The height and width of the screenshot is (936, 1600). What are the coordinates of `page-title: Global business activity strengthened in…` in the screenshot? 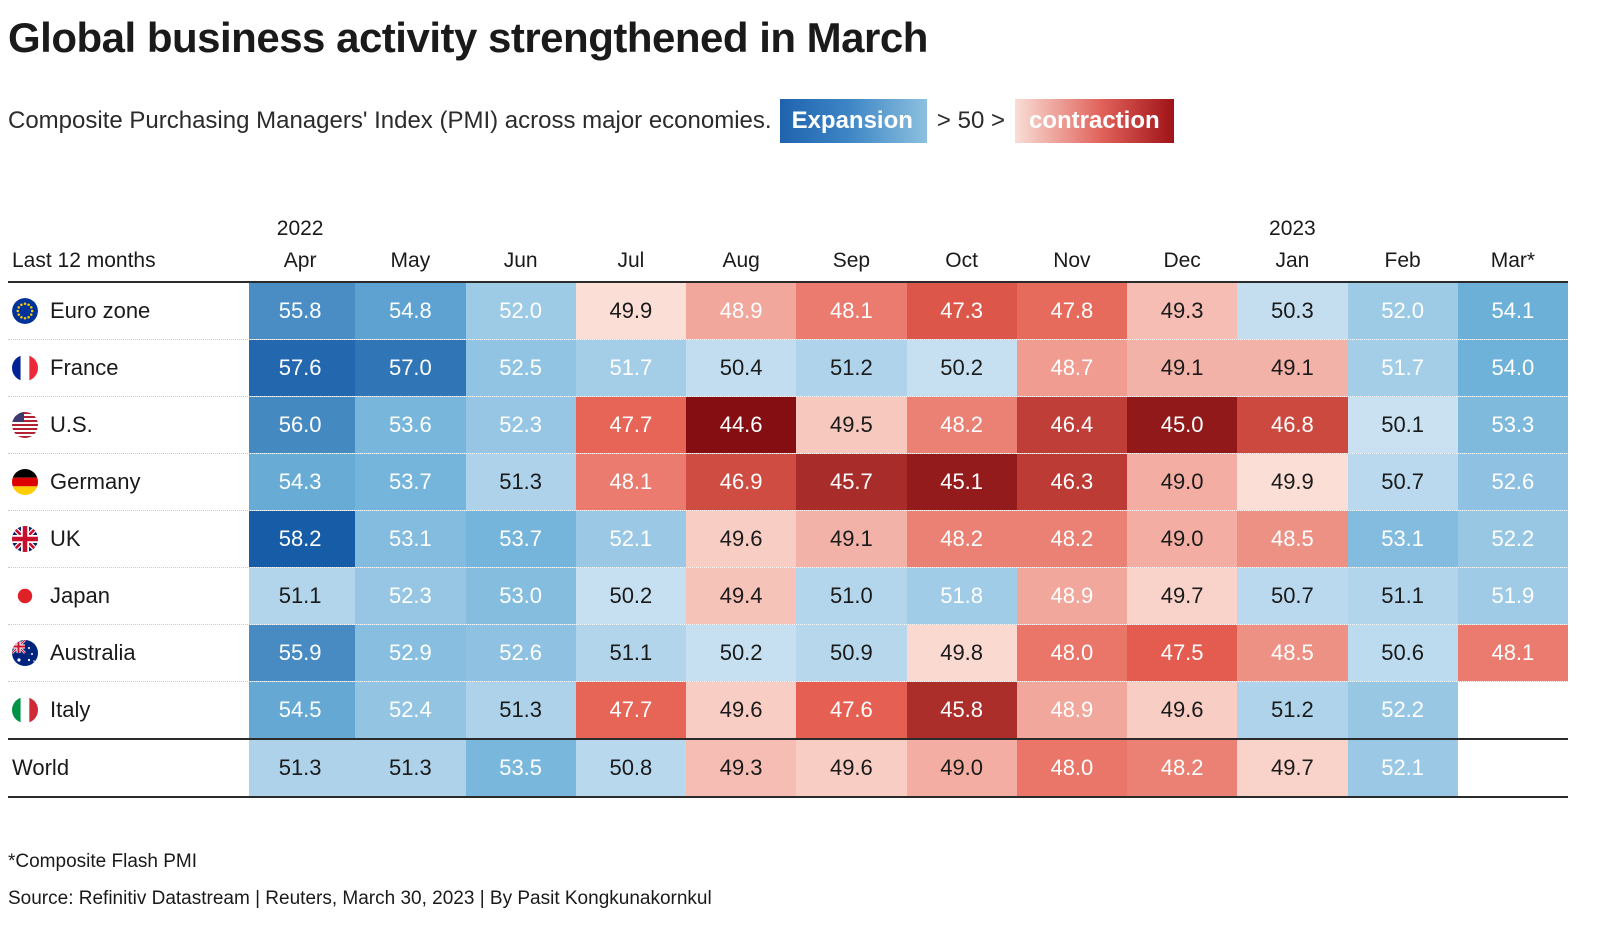 It's located at (468, 37).